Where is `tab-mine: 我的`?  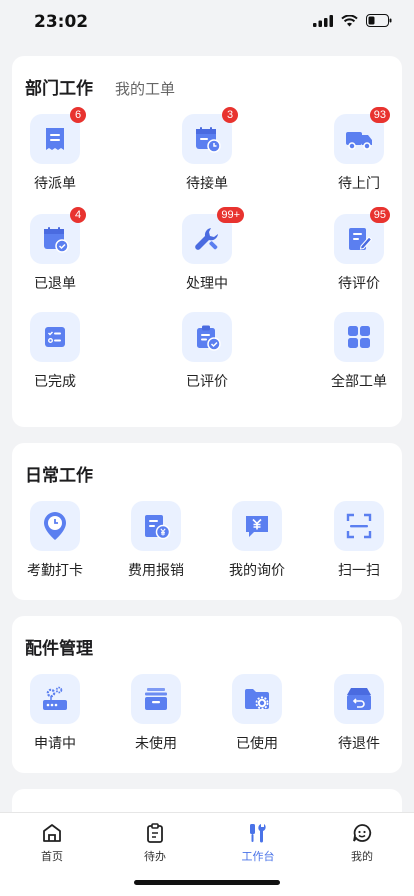 tab-mine: 我的 is located at coordinates (362, 843).